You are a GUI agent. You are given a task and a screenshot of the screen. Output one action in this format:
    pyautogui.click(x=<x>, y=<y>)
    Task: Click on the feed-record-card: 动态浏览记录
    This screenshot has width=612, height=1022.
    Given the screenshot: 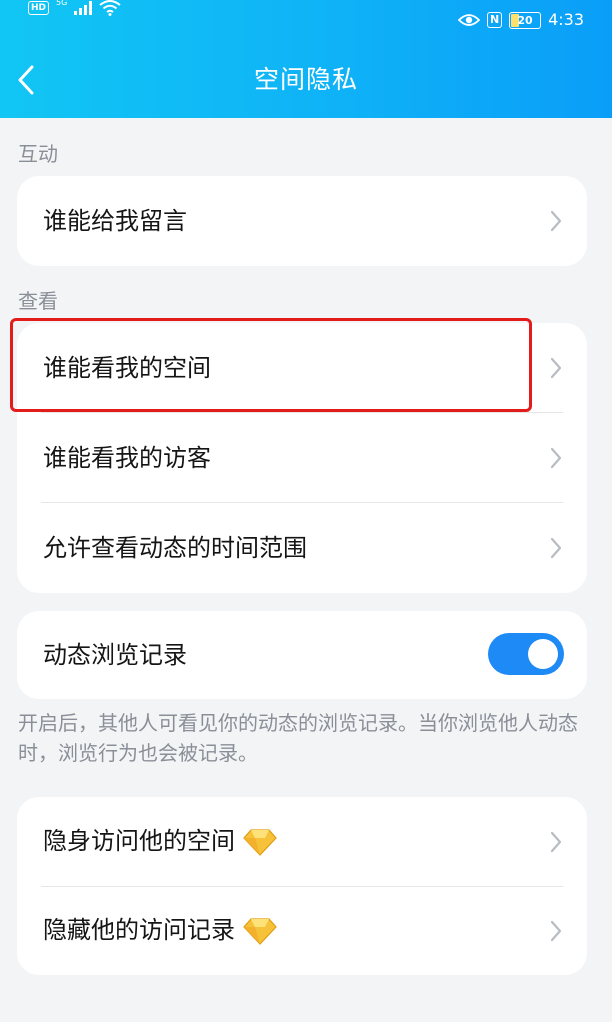 What is the action you would take?
    pyautogui.click(x=302, y=655)
    